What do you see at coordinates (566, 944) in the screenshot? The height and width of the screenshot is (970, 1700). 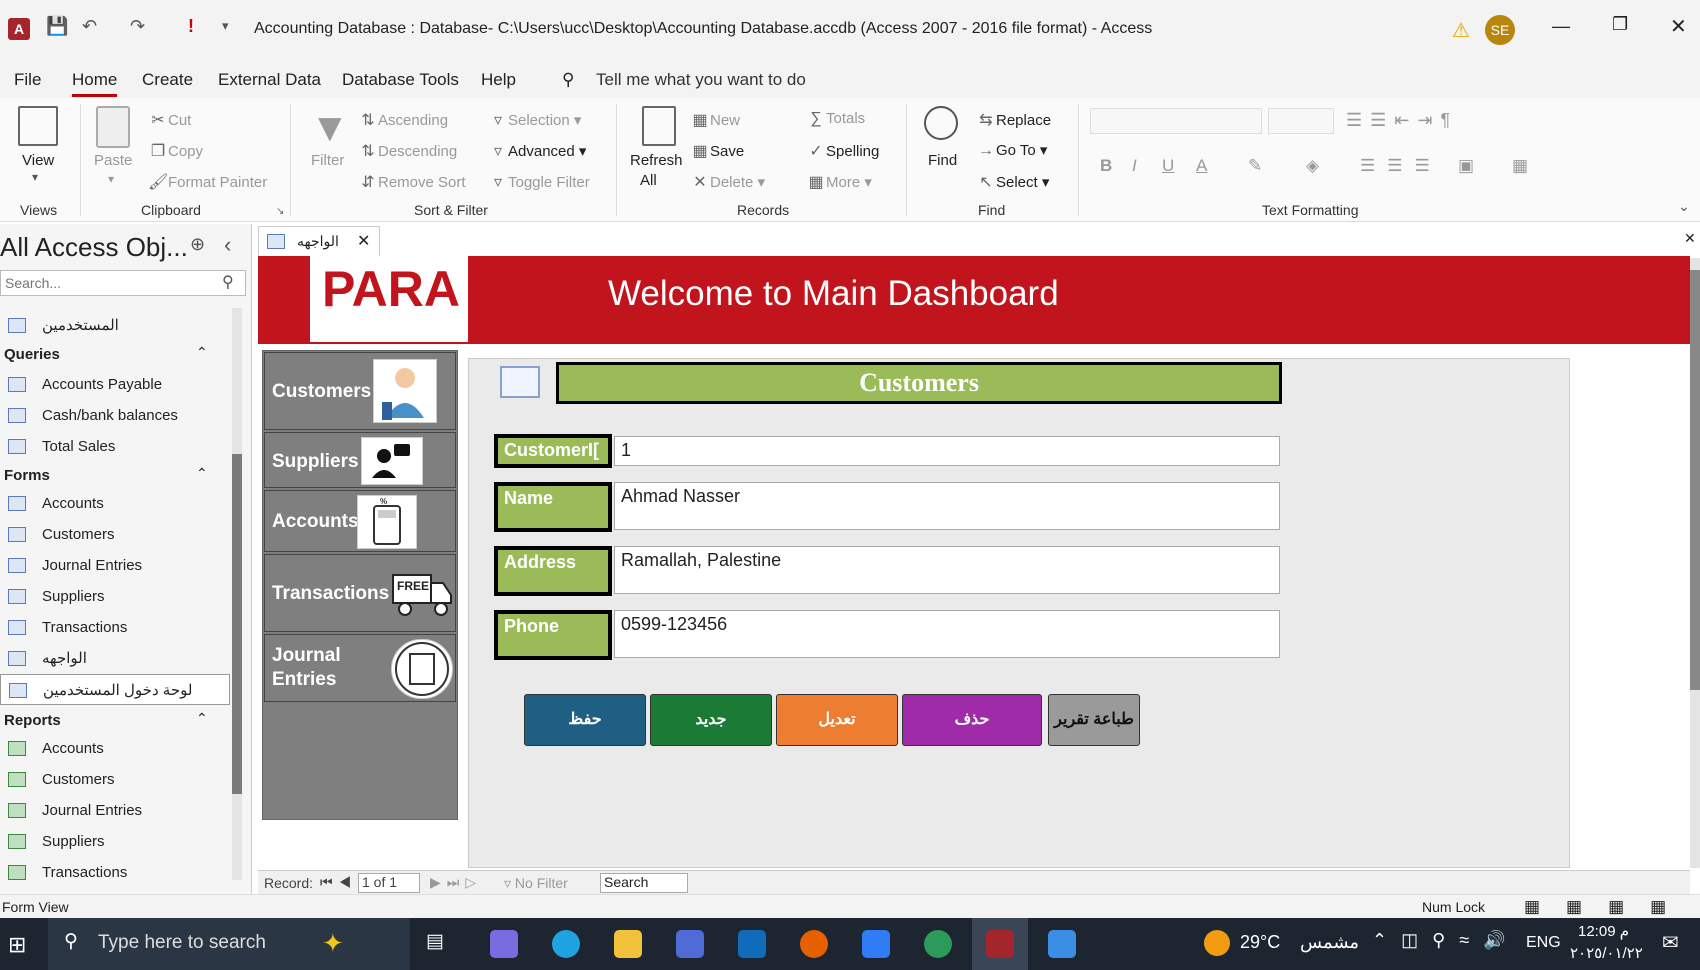 I see `edge-icon` at bounding box center [566, 944].